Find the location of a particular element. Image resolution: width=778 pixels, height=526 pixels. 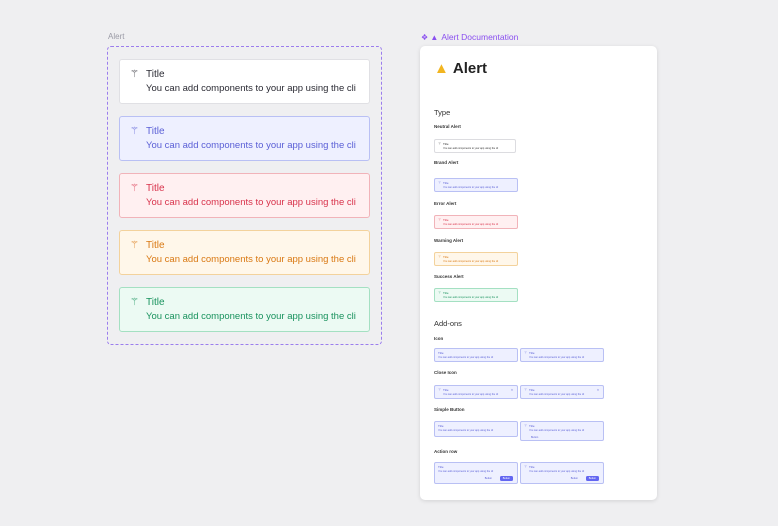

addon-icon-heading: Icon is located at coordinates (439, 338).